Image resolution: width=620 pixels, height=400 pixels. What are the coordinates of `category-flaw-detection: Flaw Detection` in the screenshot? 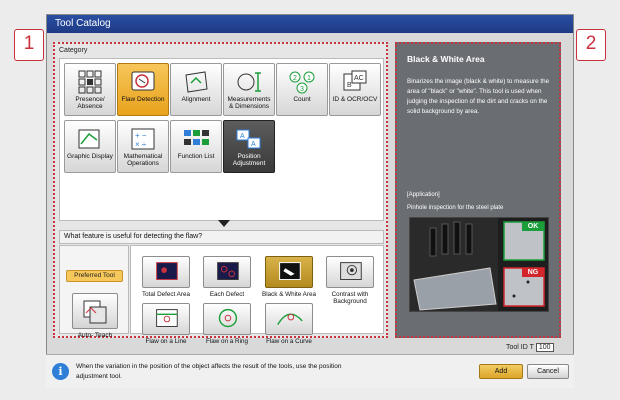 It's located at (143, 89).